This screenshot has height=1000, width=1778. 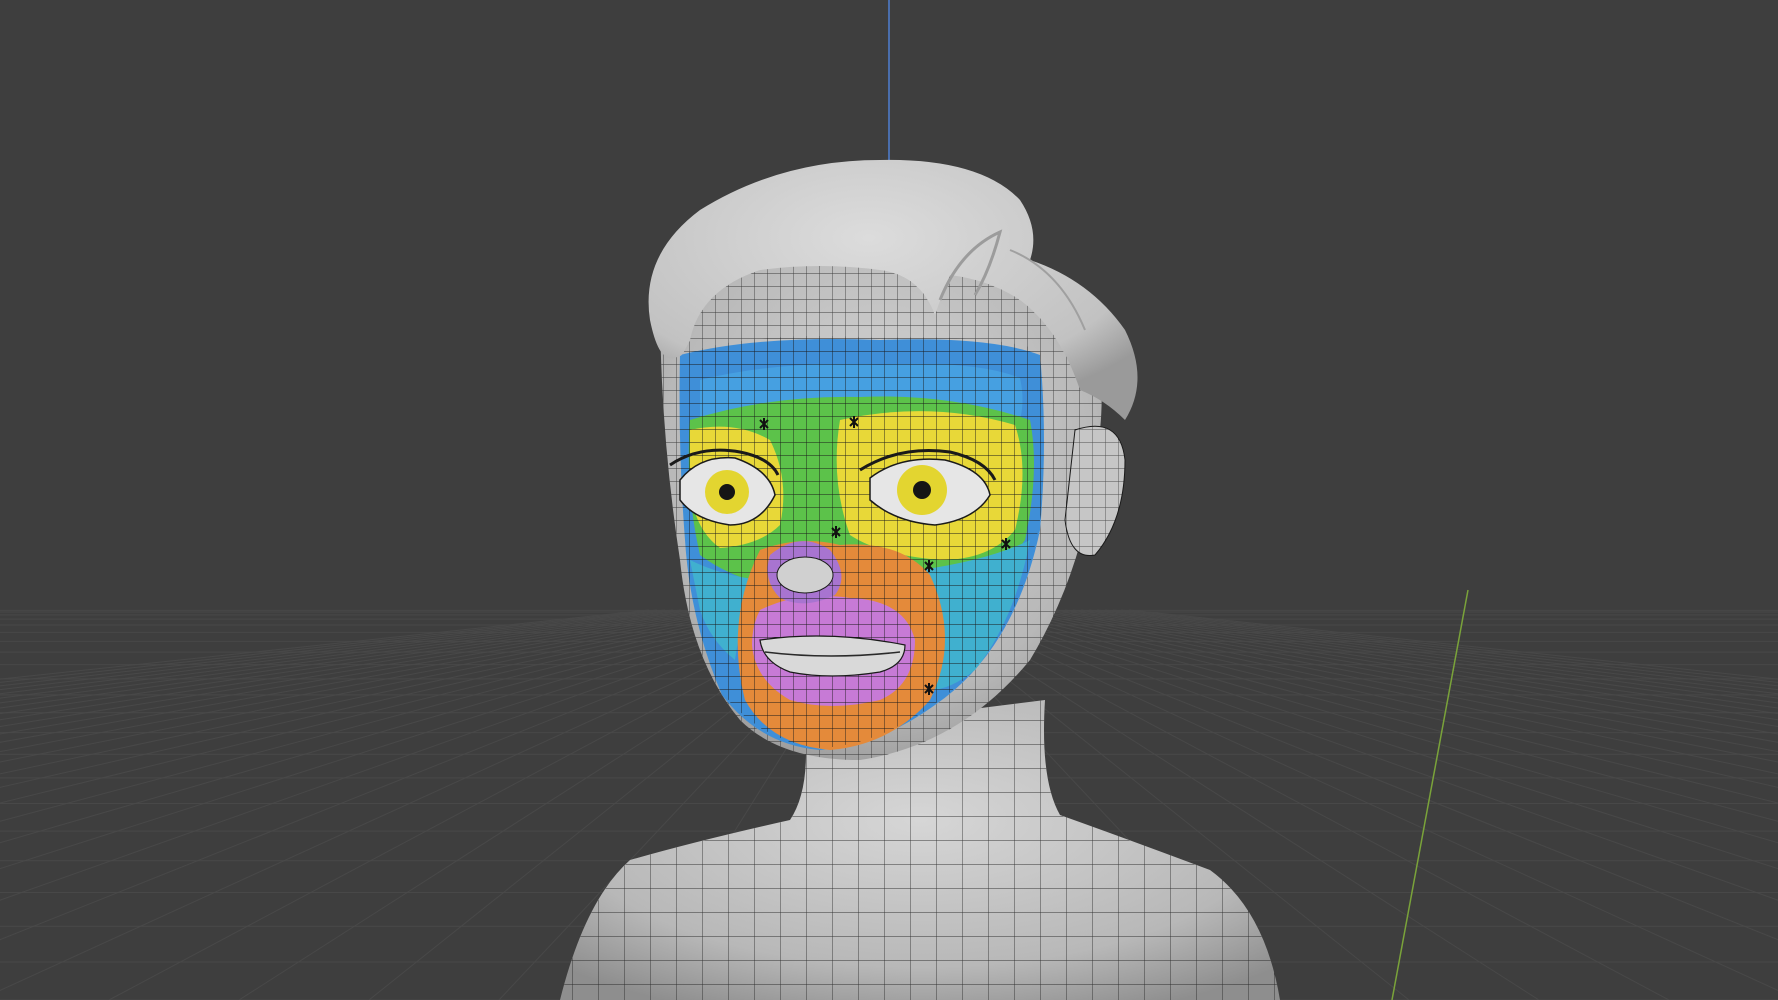 I want to click on y-axis-line, so click(x=1430, y=794).